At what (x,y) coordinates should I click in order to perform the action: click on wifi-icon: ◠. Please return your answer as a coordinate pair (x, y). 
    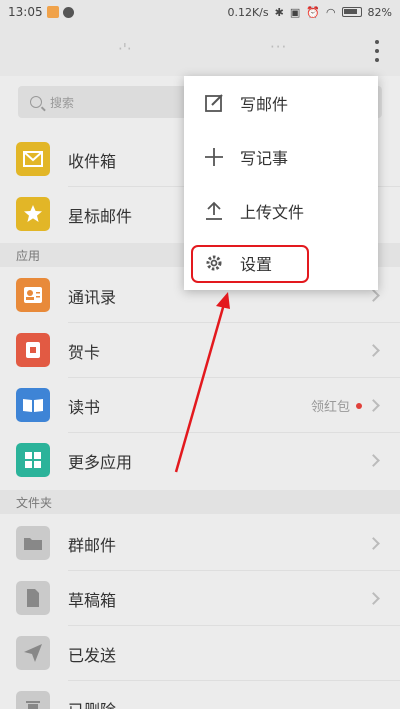
    Looking at the image, I should click on (330, 12).